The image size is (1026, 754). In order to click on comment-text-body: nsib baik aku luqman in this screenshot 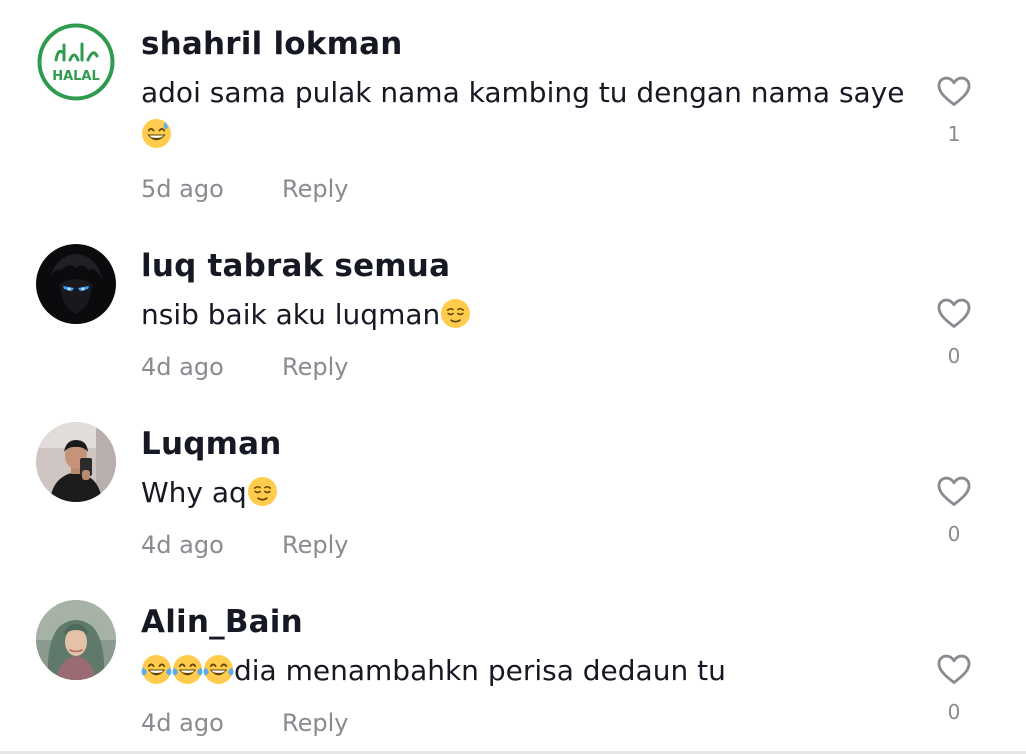, I will do `click(291, 314)`.